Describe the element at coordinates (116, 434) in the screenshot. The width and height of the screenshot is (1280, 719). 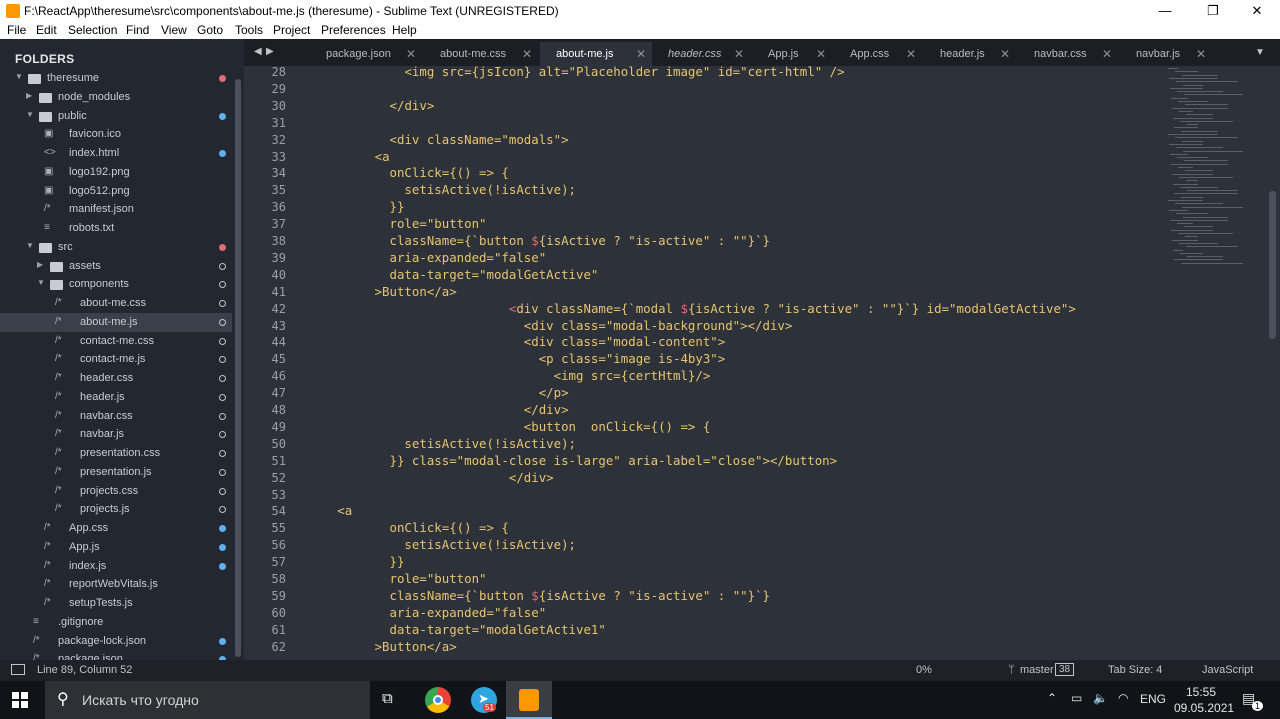
I see `sidebar-item: /* navbar.js` at that location.